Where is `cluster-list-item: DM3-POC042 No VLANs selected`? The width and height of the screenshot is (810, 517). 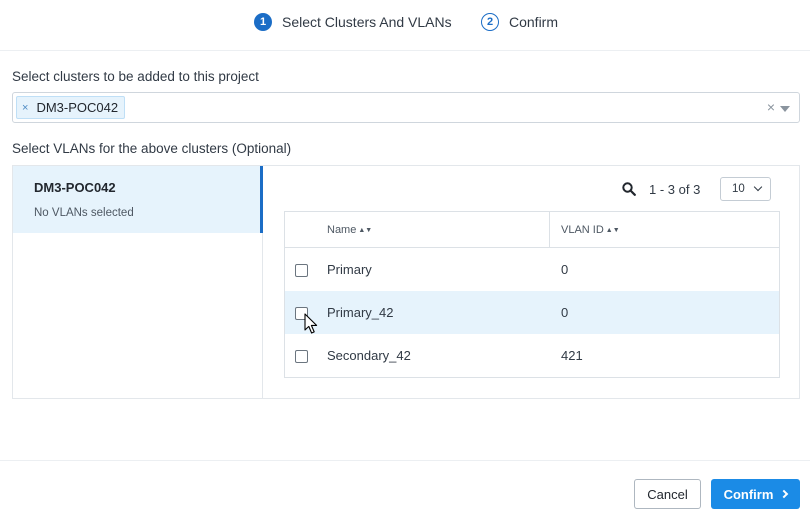
cluster-list-item: DM3-POC042 No VLANs selected is located at coordinates (138, 199).